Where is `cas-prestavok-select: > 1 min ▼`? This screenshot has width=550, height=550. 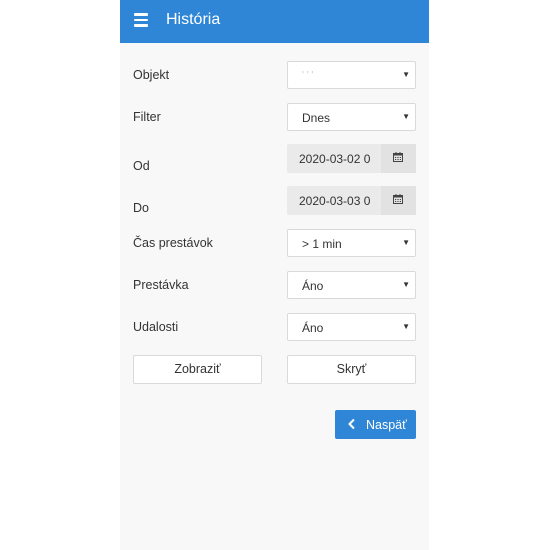 cas-prestavok-select: > 1 min ▼ is located at coordinates (351, 243).